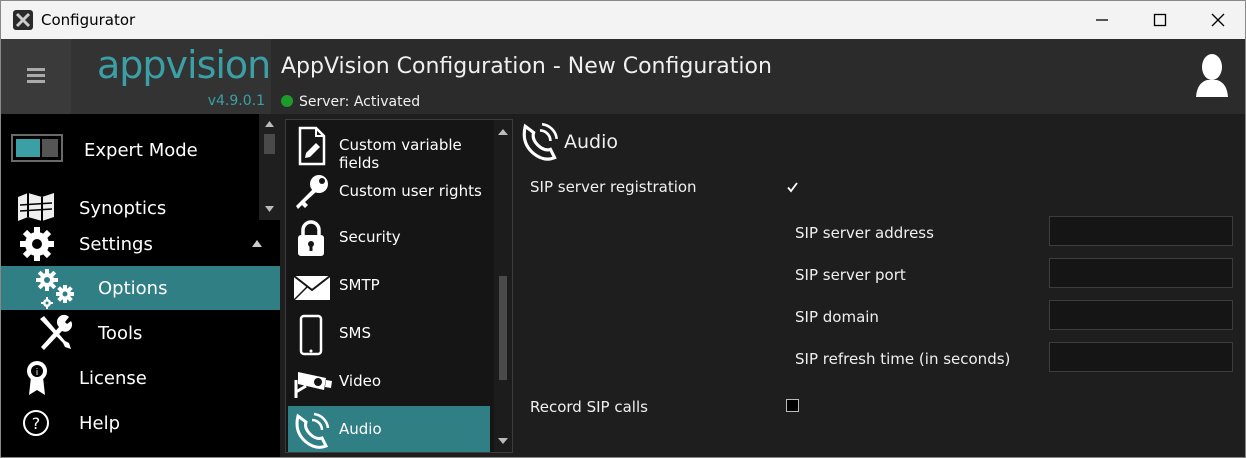  Describe the element at coordinates (503, 441) in the screenshot. I see `scroll-down-arrow-icon` at that location.